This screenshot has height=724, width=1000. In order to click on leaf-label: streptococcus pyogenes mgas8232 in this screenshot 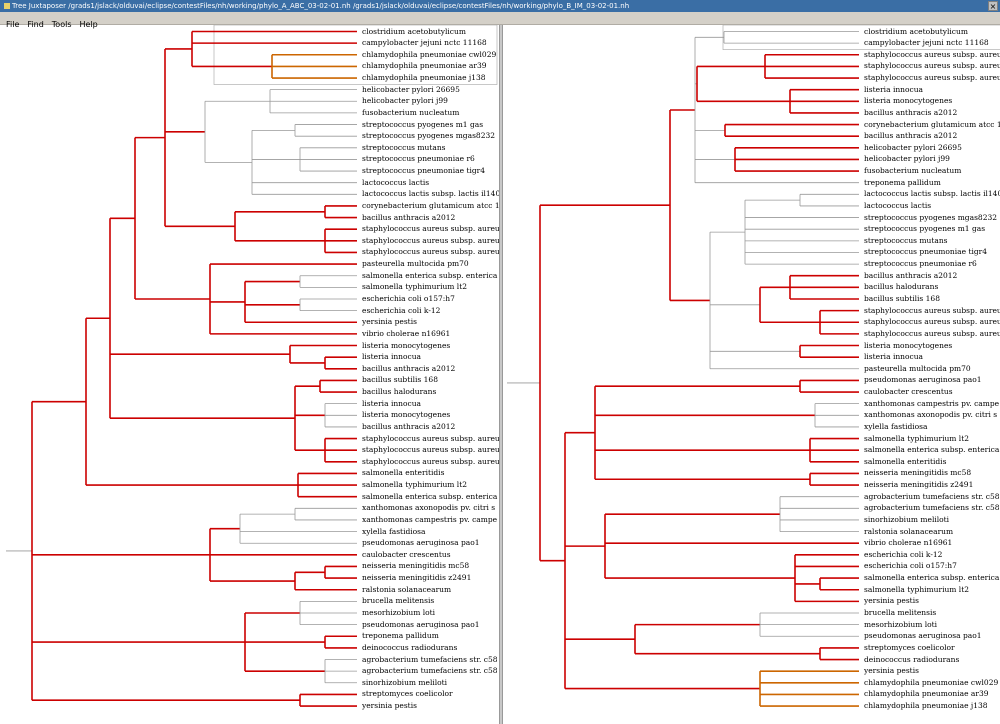, I will do `click(428, 136)`.